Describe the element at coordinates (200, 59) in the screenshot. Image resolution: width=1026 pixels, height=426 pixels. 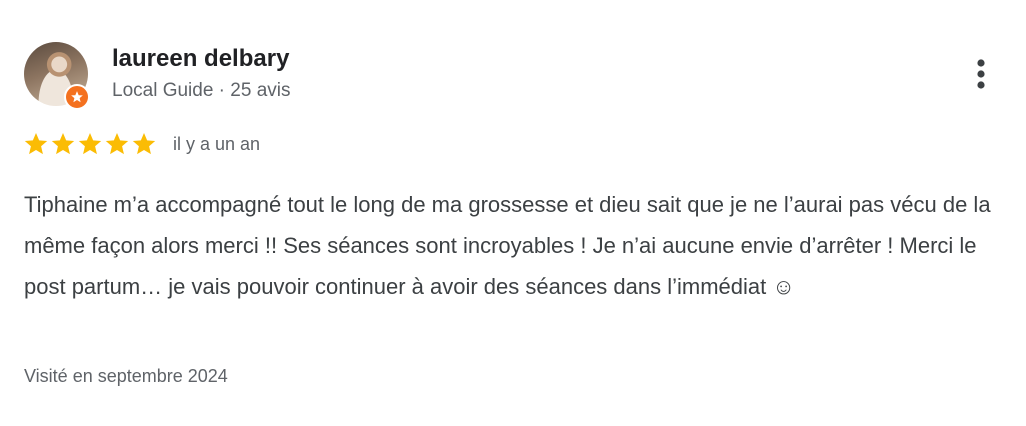
I see `author-name: laureen delbary` at that location.